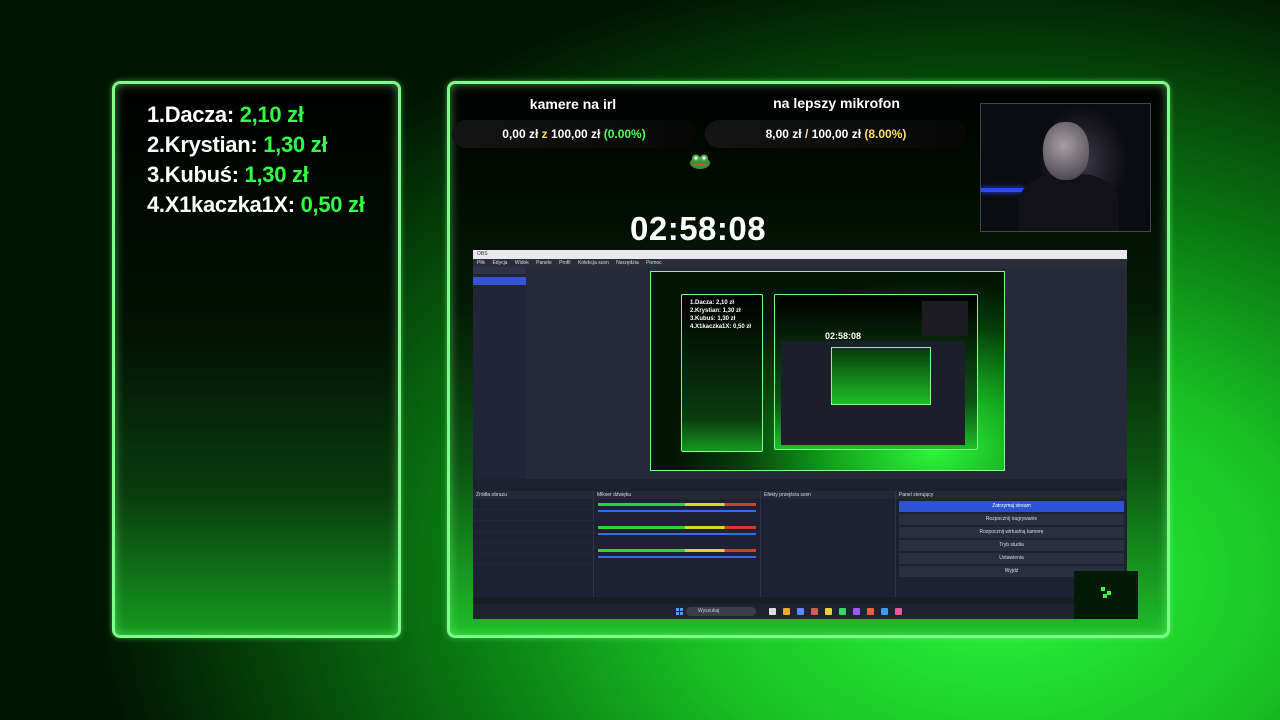  Describe the element at coordinates (1011, 495) in the screenshot. I see `dock-title: Panel sterujący` at that location.